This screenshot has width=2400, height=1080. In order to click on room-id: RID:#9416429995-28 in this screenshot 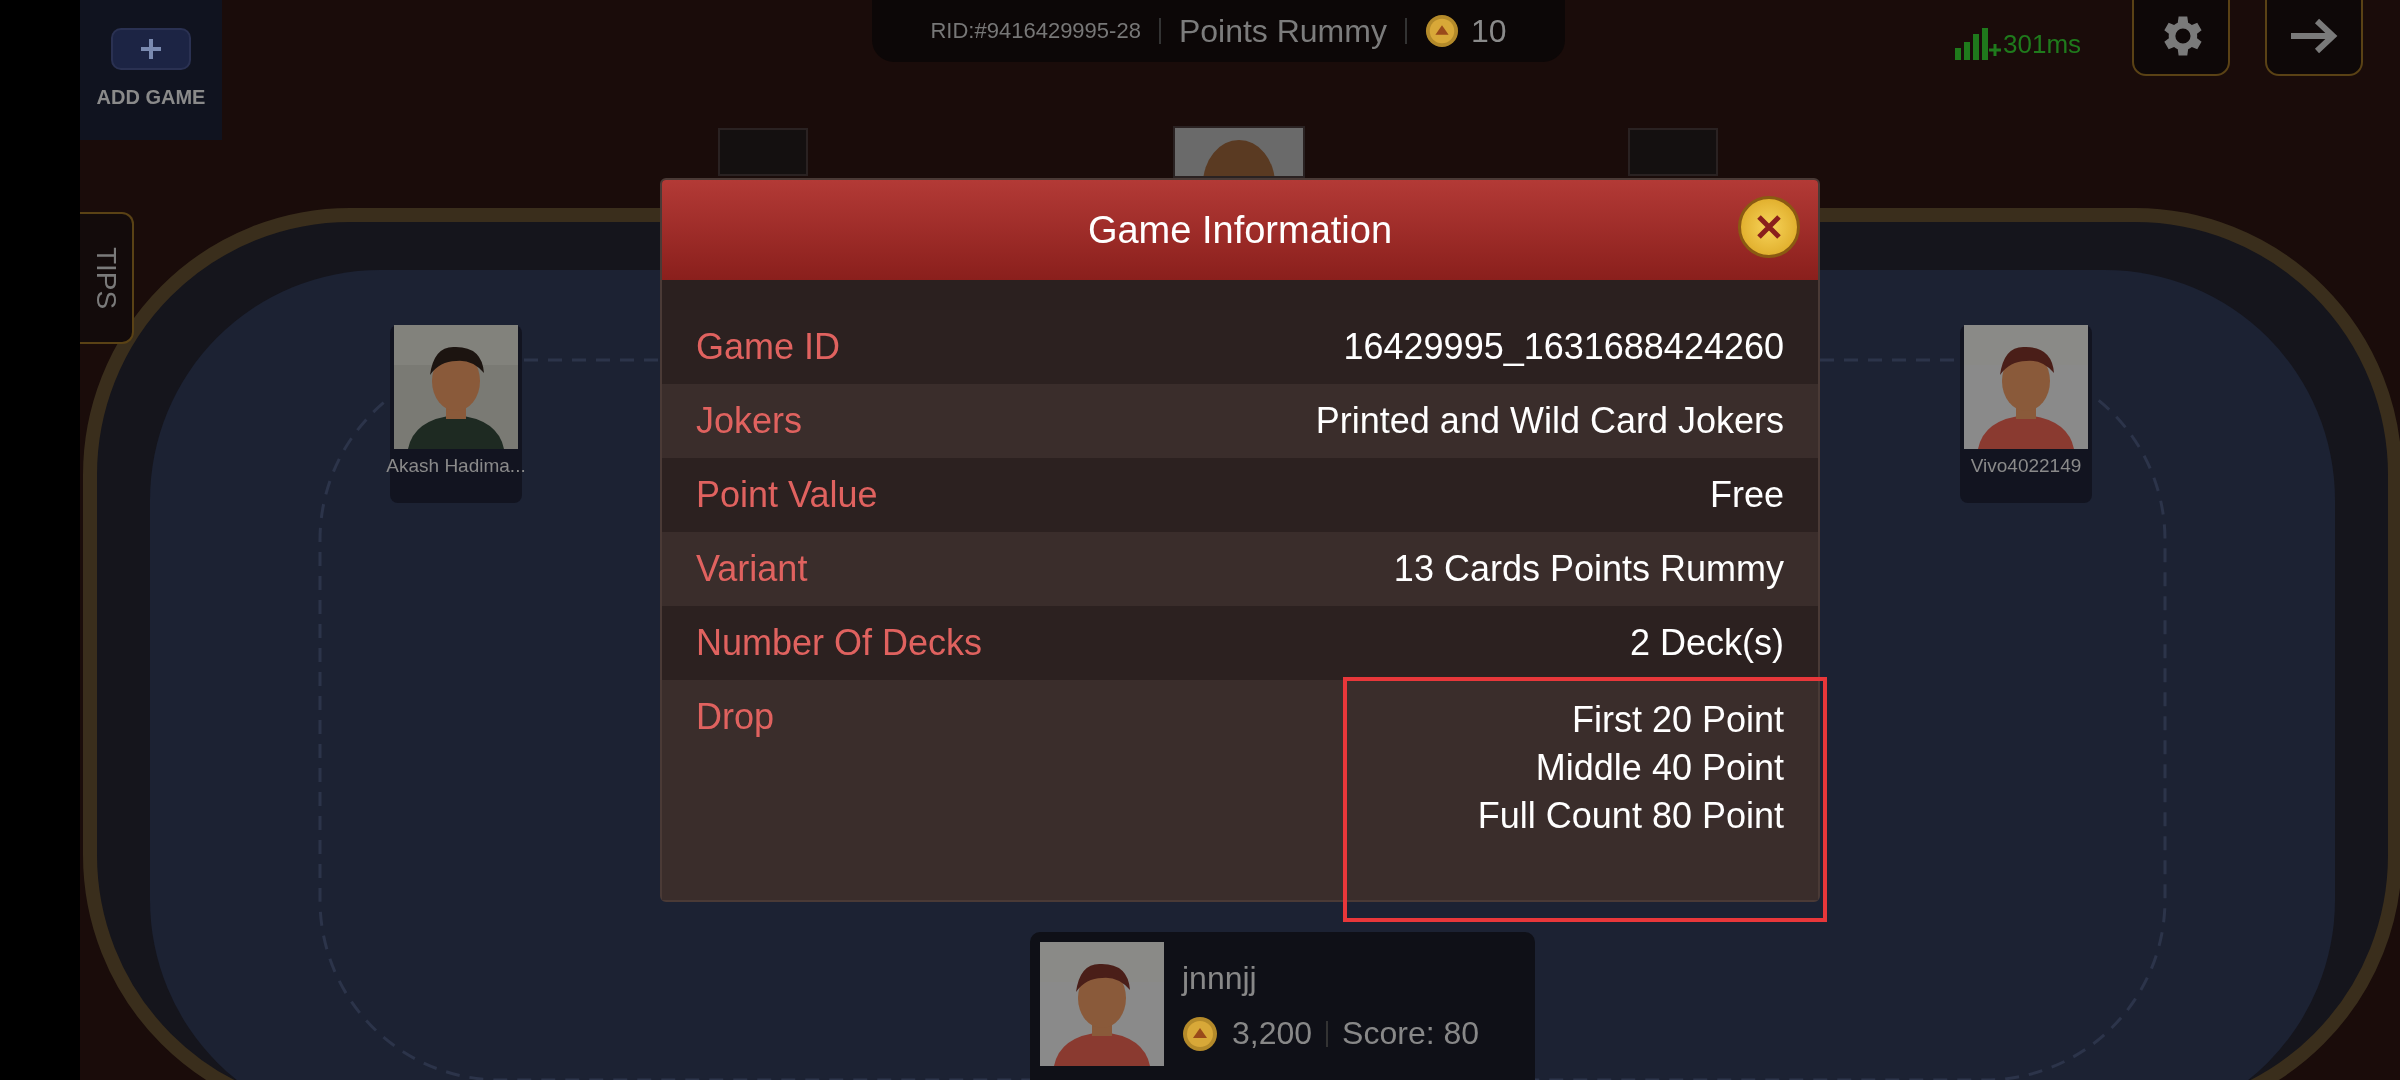, I will do `click(1035, 31)`.